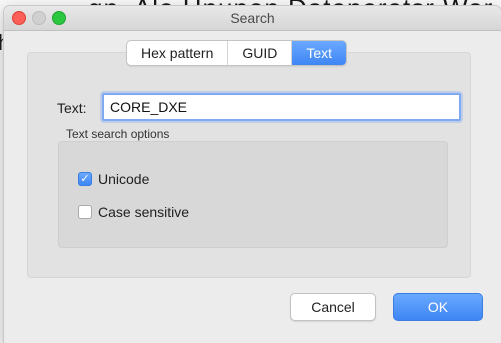 Image resolution: width=501 pixels, height=343 pixels. What do you see at coordinates (438, 307) in the screenshot?
I see `ok-button: OK` at bounding box center [438, 307].